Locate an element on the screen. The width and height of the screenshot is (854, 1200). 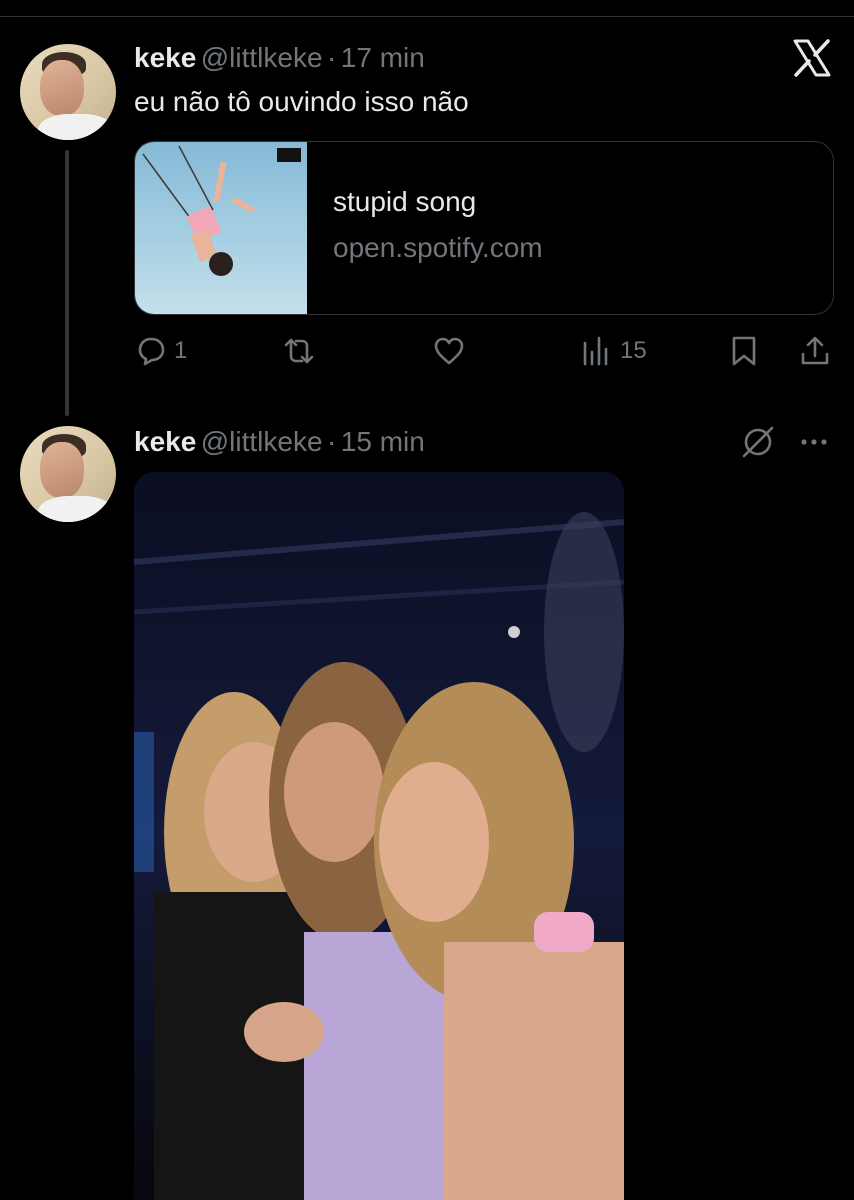
x-logo-icon is located at coordinates (812, 58).